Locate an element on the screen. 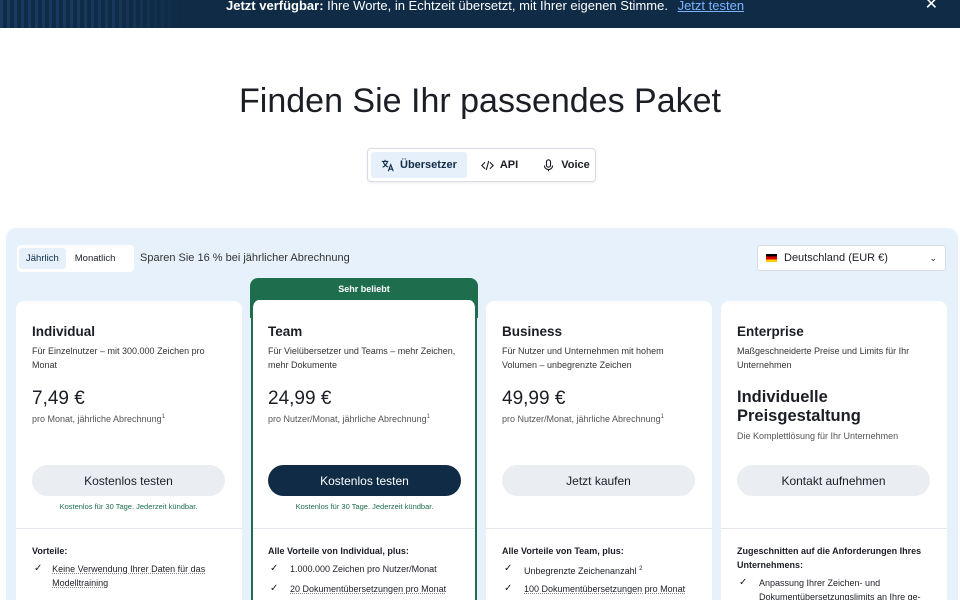 This screenshot has width=960, height=600. plan-price: 24,99 € is located at coordinates (300, 398).